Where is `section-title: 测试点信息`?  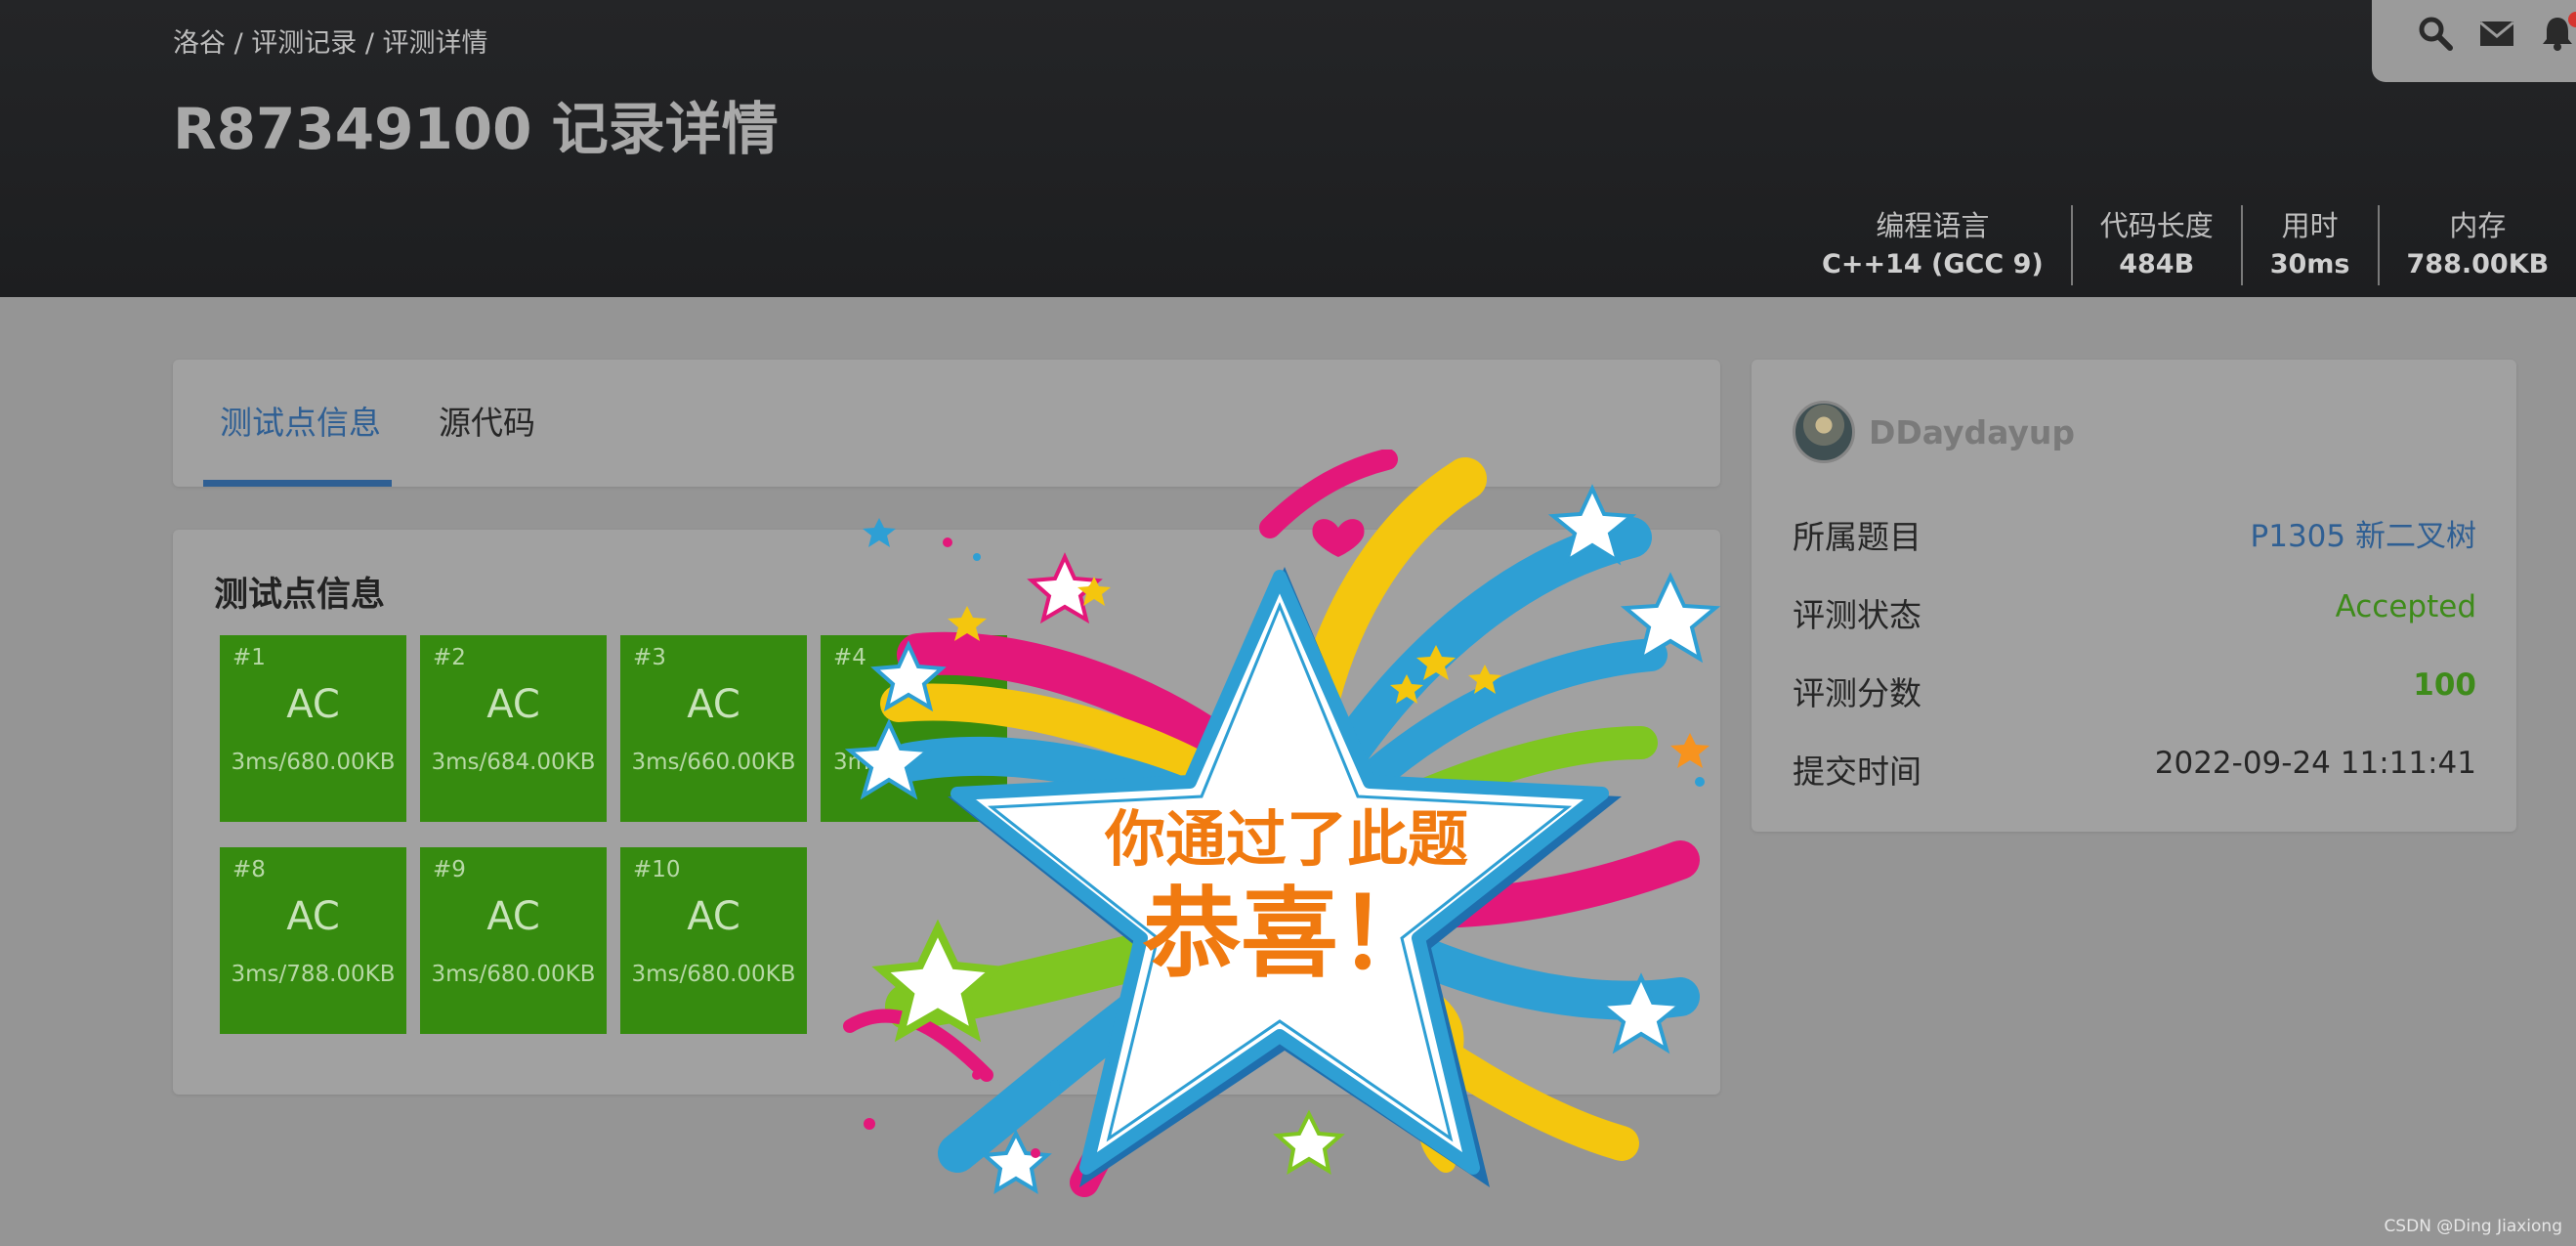 section-title: 测试点信息 is located at coordinates (300, 596).